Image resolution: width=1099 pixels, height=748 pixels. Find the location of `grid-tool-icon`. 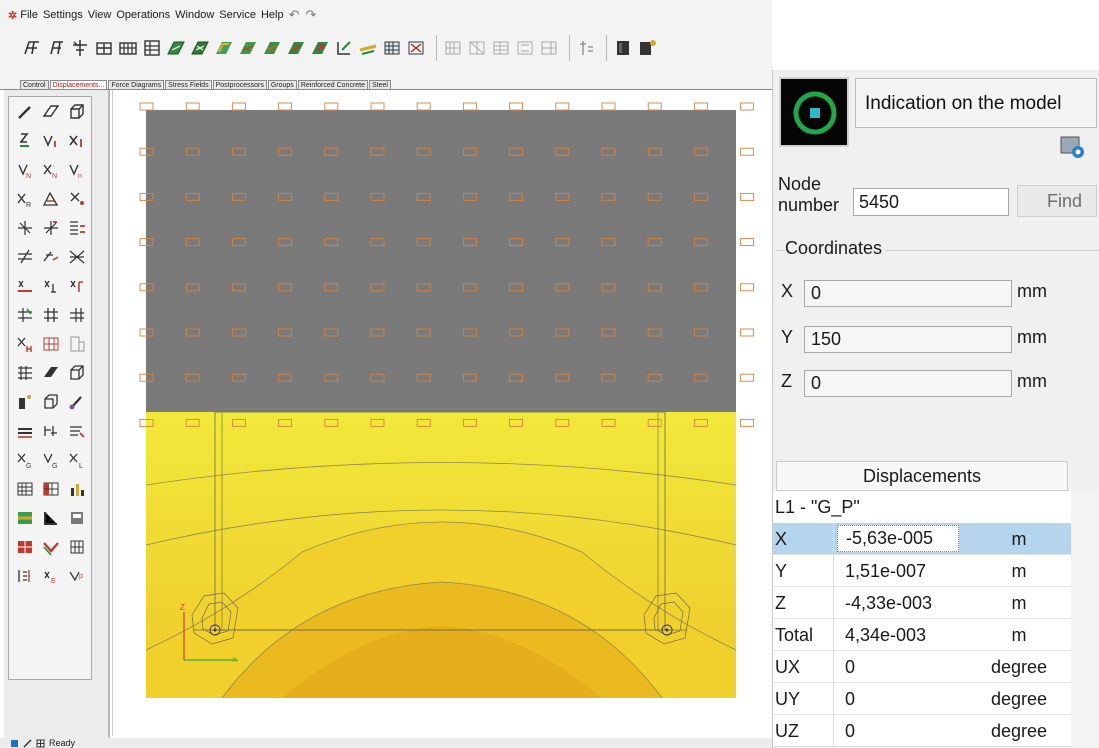

grid-tool-icon is located at coordinates (80, 48).